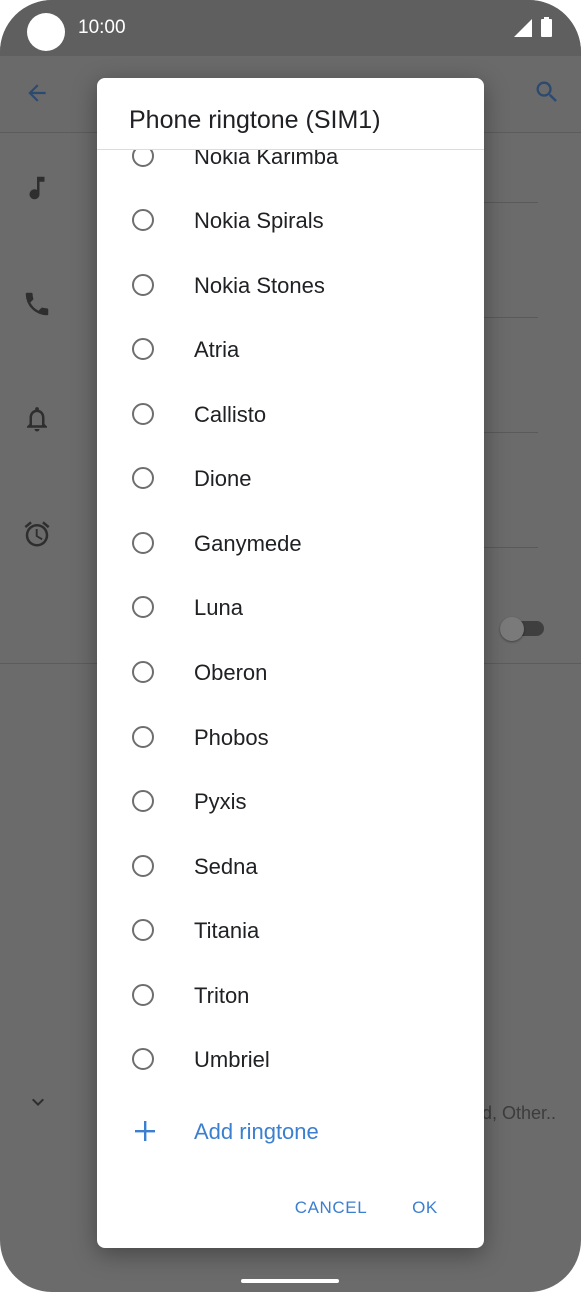 The width and height of the screenshot is (581, 1292). Describe the element at coordinates (290, 932) in the screenshot. I see `ringtone-option: Titania` at that location.